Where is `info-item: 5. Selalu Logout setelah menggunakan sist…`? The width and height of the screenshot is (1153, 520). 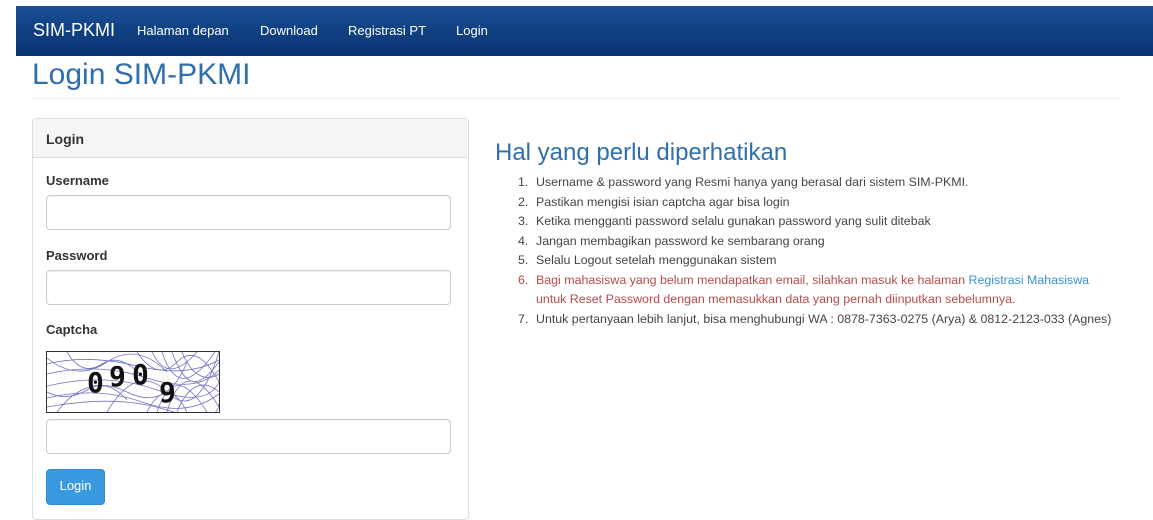 info-item: 5. Selalu Logout setelah menggunakan sist… is located at coordinates (647, 260).